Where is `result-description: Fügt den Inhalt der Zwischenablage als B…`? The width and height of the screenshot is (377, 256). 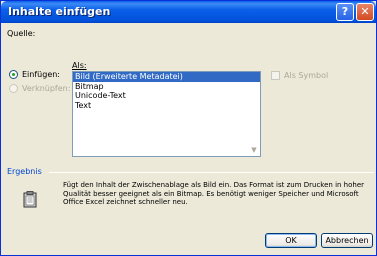
result-description: Fügt den Inhalt der Zwischenablage als B… is located at coordinates (214, 193).